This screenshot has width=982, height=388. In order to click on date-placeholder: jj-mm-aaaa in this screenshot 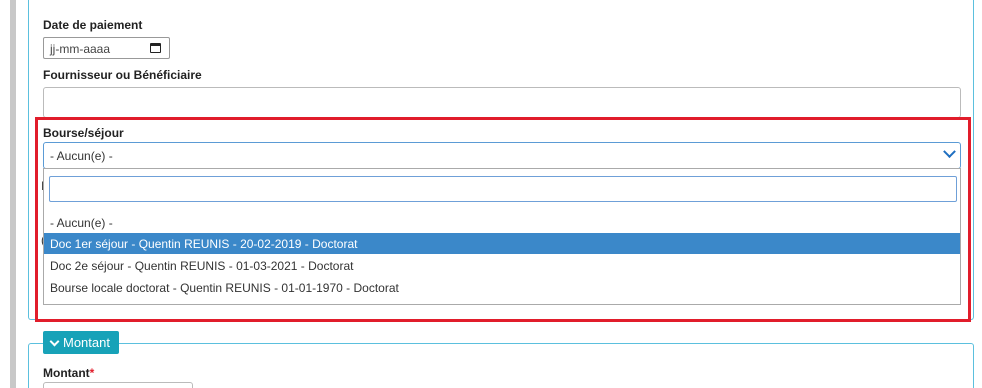, I will do `click(80, 49)`.